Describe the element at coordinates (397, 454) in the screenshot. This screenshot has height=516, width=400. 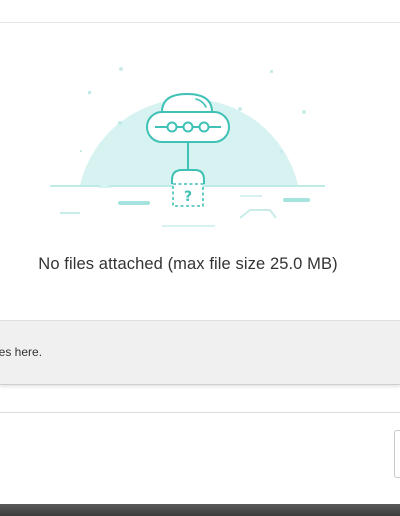
I see `footer-action-button` at that location.